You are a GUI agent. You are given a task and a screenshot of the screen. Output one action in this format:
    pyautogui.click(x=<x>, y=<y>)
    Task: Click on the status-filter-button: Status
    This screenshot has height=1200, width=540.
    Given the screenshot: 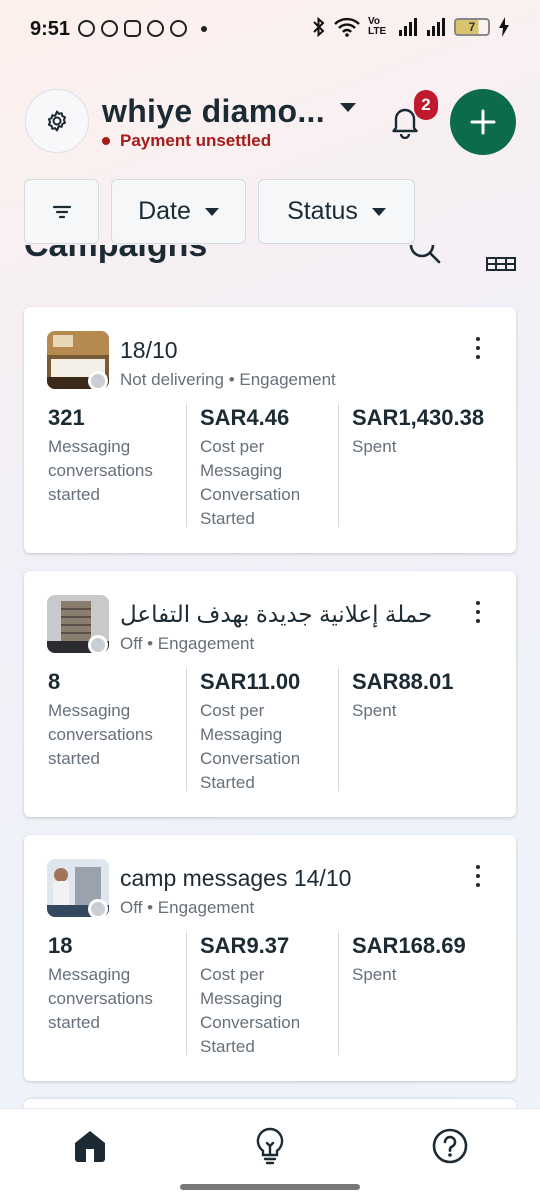 What is the action you would take?
    pyautogui.click(x=336, y=211)
    